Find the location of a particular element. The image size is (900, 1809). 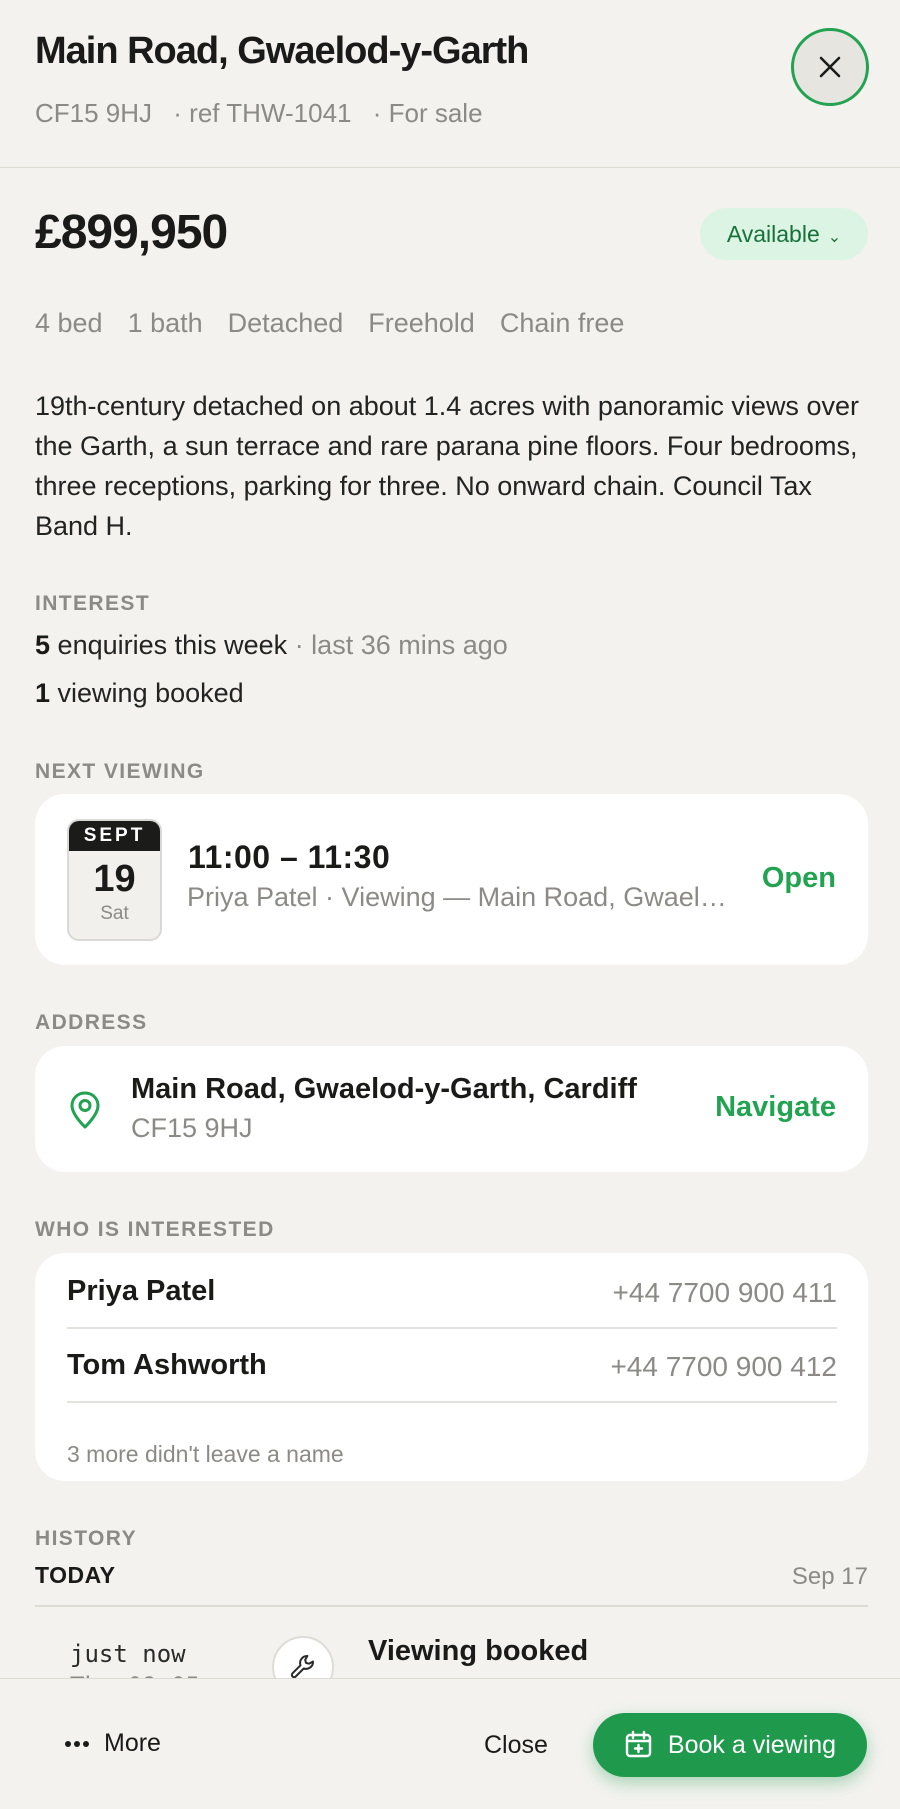

contact-row: Tom Ashworth +44 7700 900 412 is located at coordinates (452, 1365).